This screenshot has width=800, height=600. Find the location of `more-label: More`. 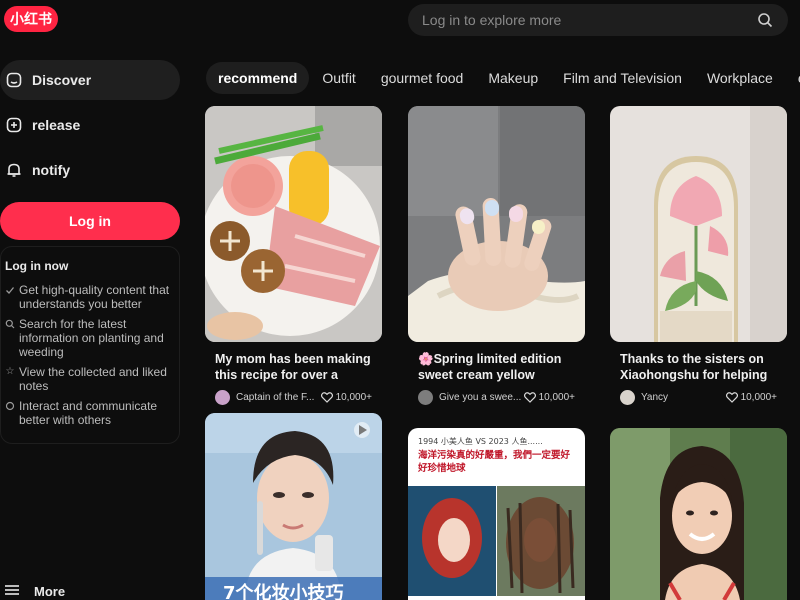

more-label: More is located at coordinates (50, 591).